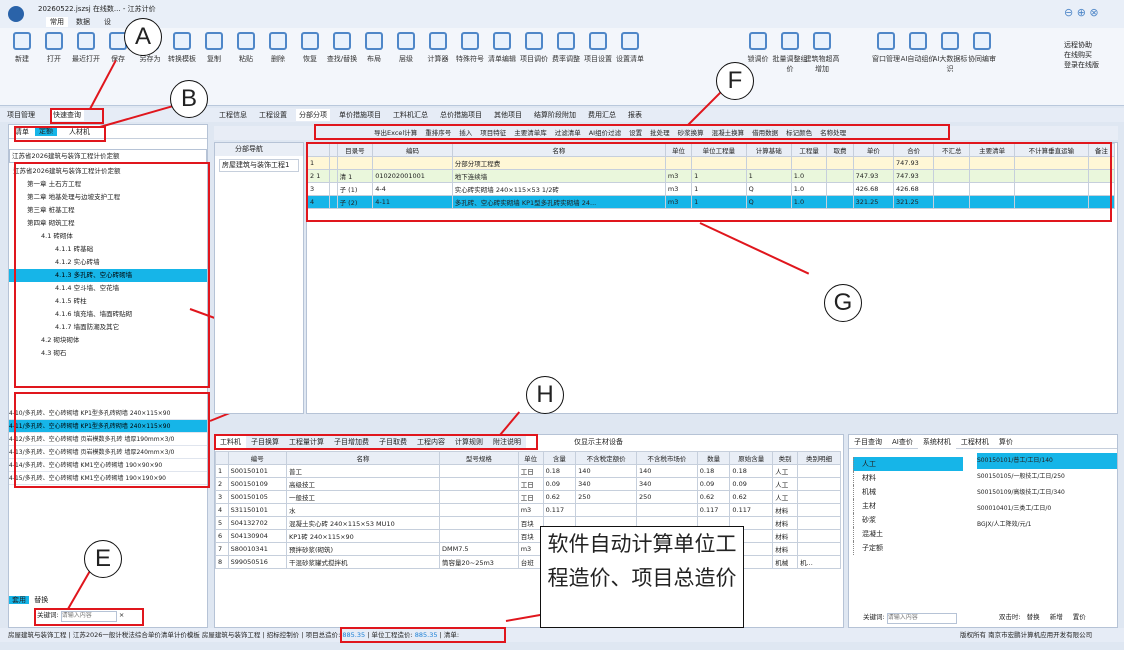 This screenshot has width=1124, height=650. What do you see at coordinates (713, 458) in the screenshot?
I see `column-header: 数量` at bounding box center [713, 458].